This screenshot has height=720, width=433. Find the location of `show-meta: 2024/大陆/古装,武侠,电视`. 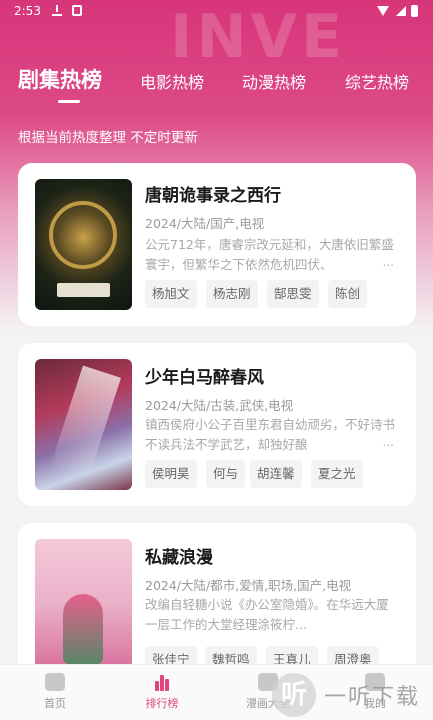

show-meta: 2024/大陆/古装,武侠,电视 is located at coordinates (219, 405).